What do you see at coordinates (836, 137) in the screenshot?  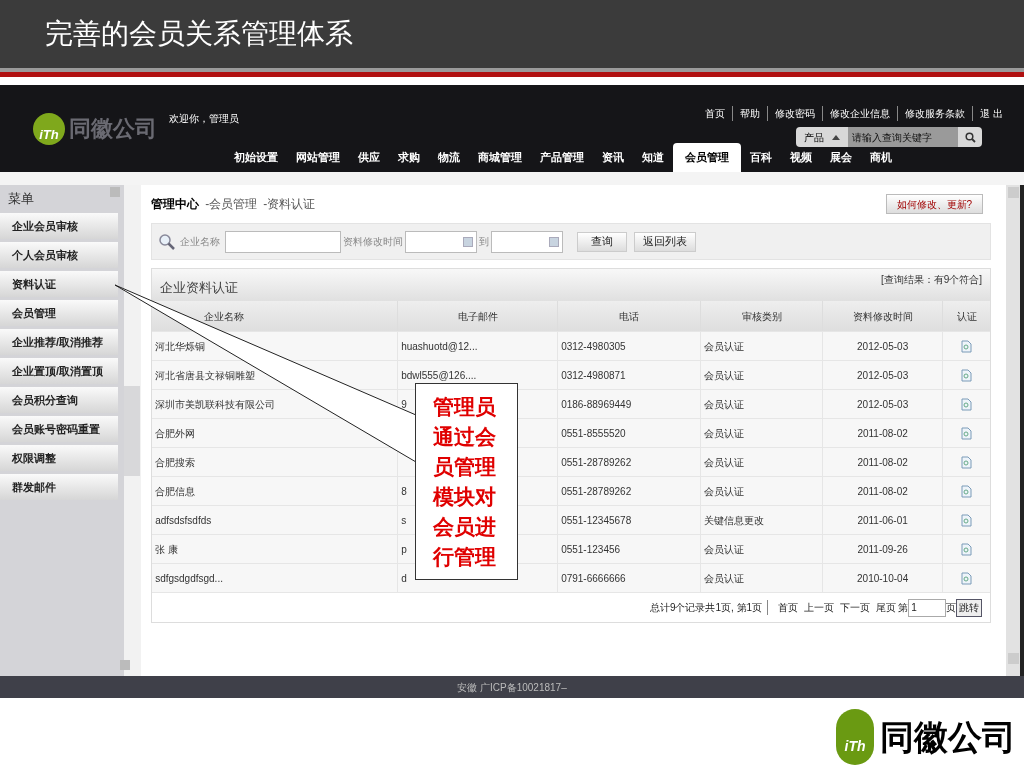 I see `caret-icon` at bounding box center [836, 137].